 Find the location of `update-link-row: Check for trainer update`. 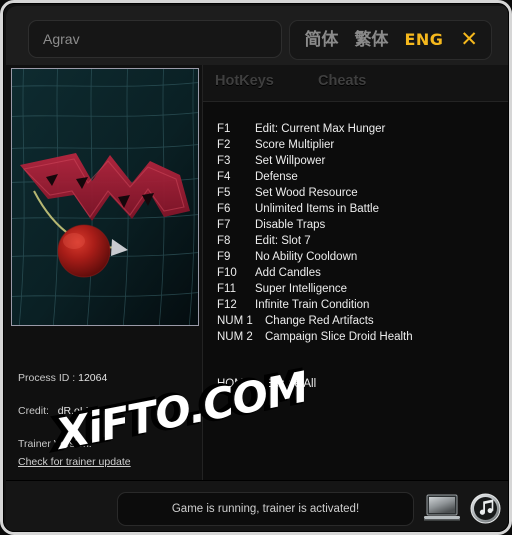

update-link-row: Check for trainer update is located at coordinates (105, 462).